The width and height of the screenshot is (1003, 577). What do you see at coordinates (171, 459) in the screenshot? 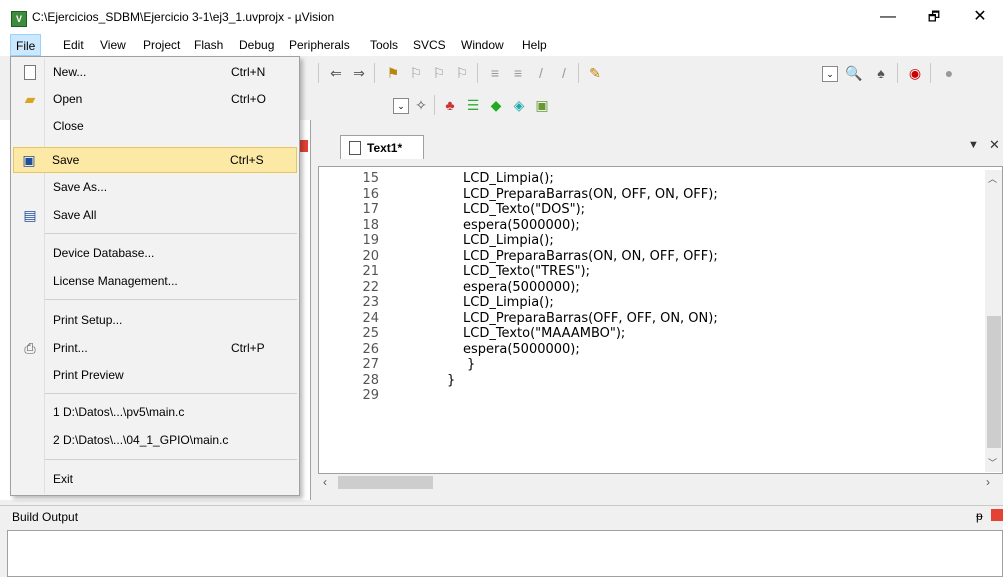
I see `menu-separator` at bounding box center [171, 459].